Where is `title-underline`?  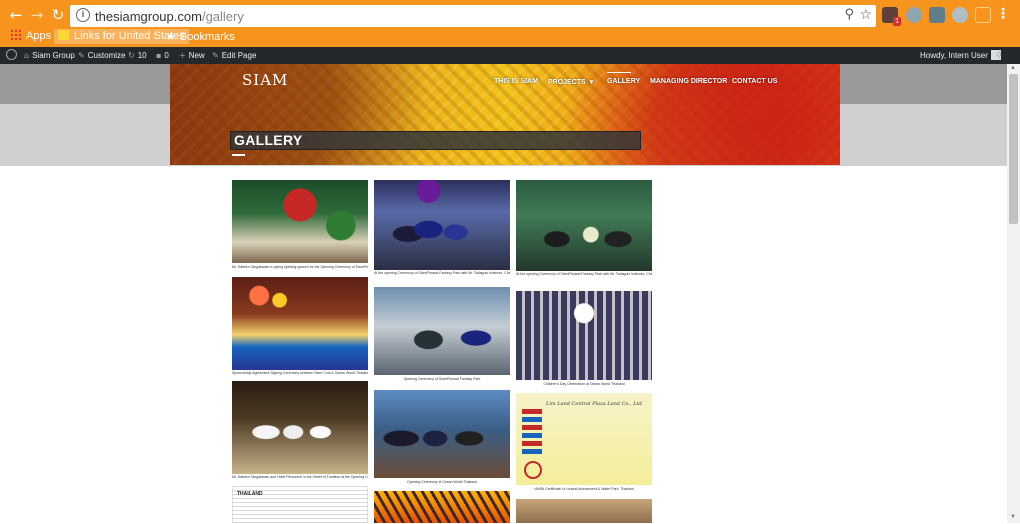
title-underline is located at coordinates (238, 155).